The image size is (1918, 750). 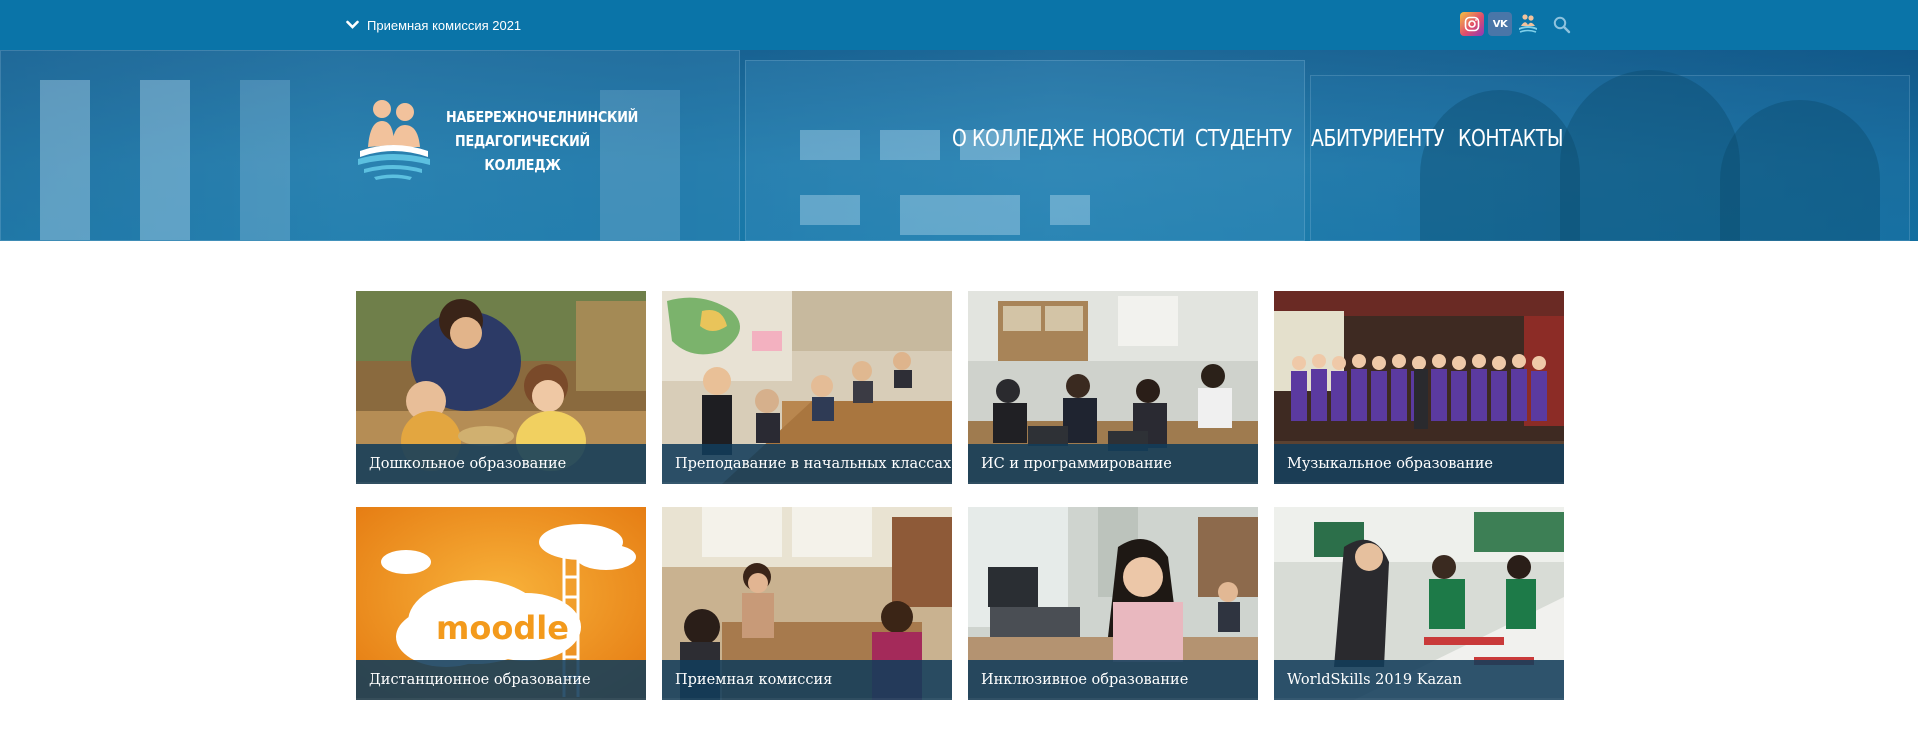 I want to click on program-tile-caption: WorldSkills 2019 Kazan, so click(x=1419, y=680).